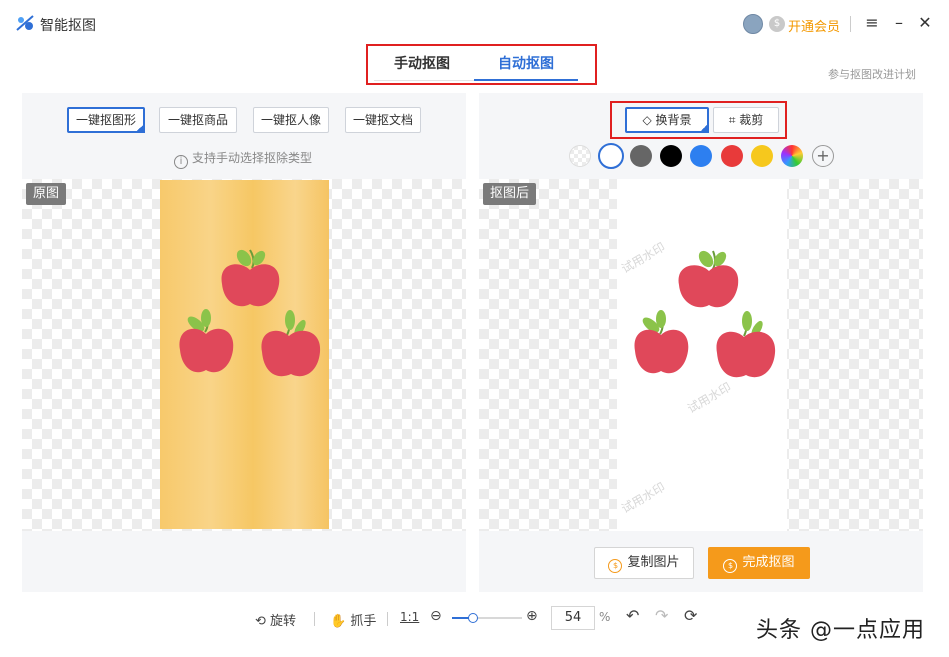 The image size is (949, 657). Describe the element at coordinates (814, 25) in the screenshot. I see `vip-link: 开通会员` at that location.